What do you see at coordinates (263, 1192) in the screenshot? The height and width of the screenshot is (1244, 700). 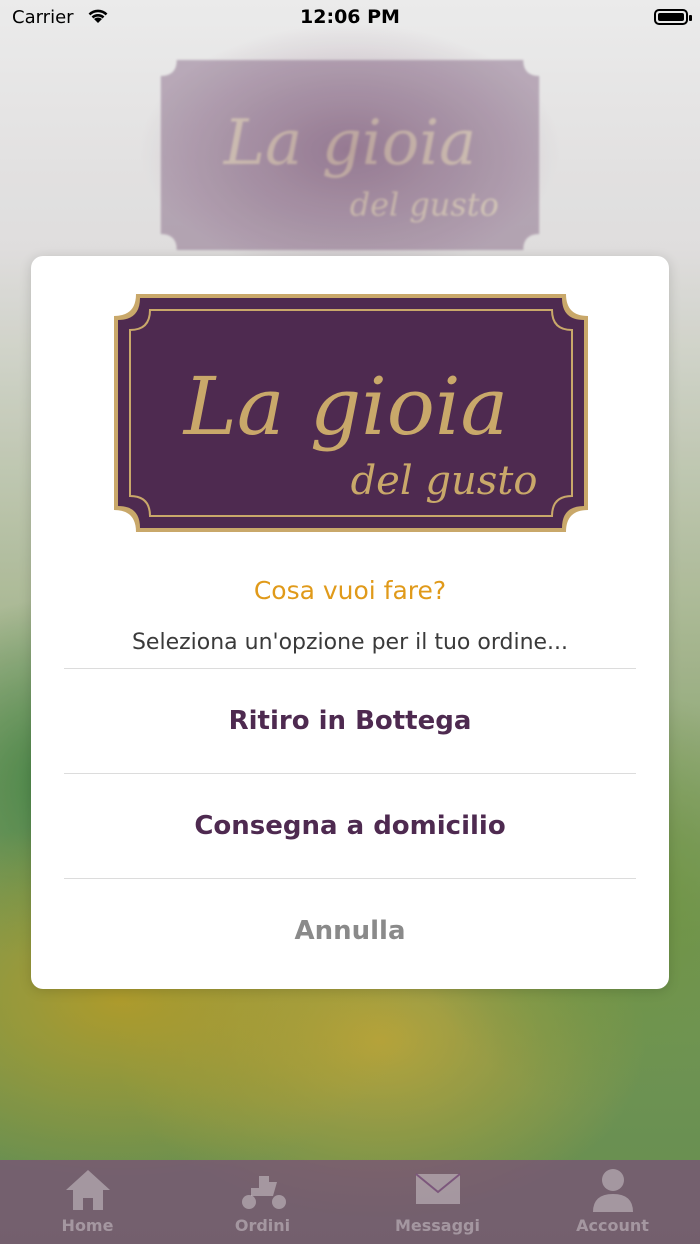 I see `scooter-icon` at bounding box center [263, 1192].